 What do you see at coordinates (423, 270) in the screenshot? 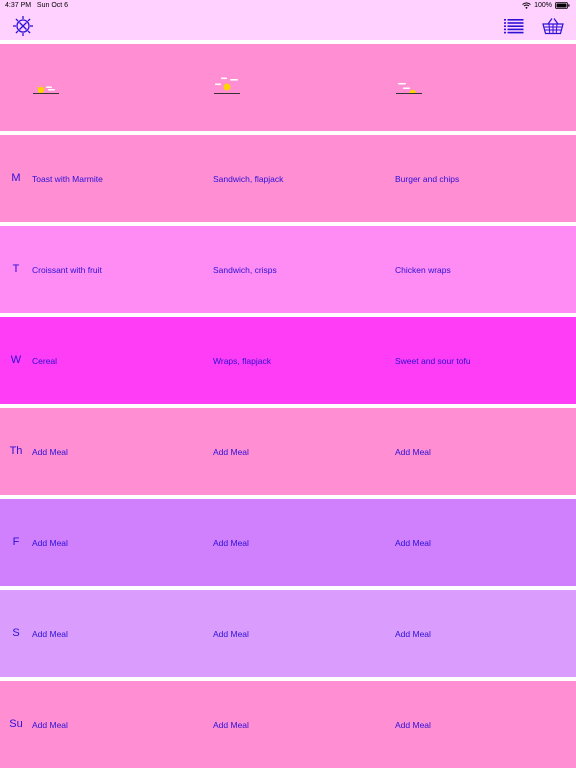
I see `dinner-cell: Chicken wraps` at bounding box center [423, 270].